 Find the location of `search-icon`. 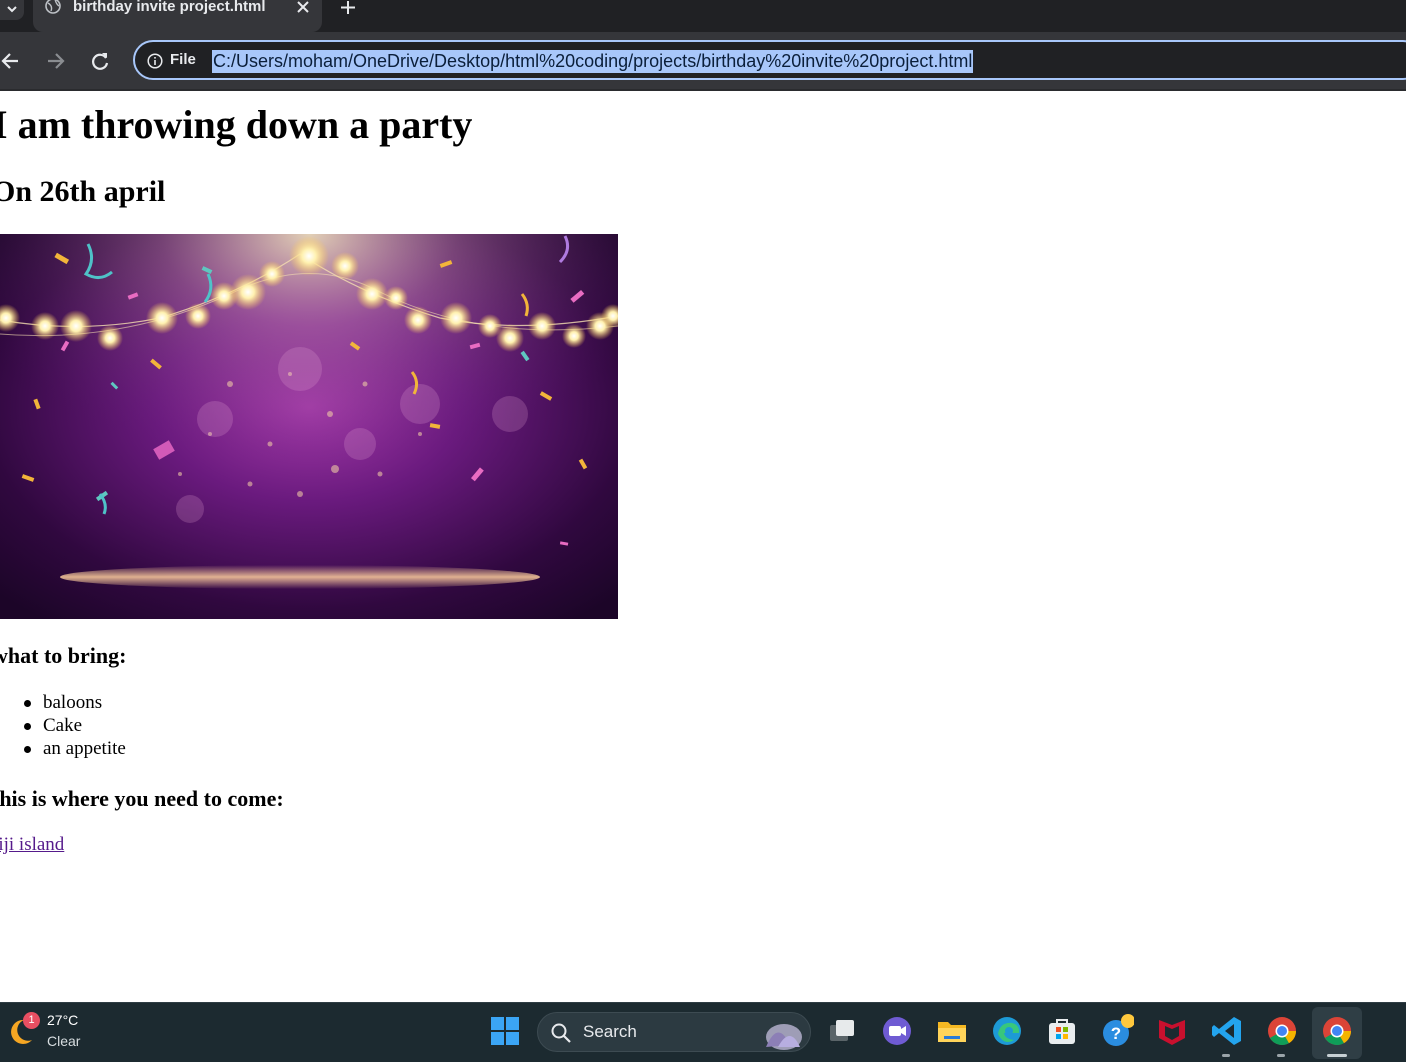

search-icon is located at coordinates (561, 1033).